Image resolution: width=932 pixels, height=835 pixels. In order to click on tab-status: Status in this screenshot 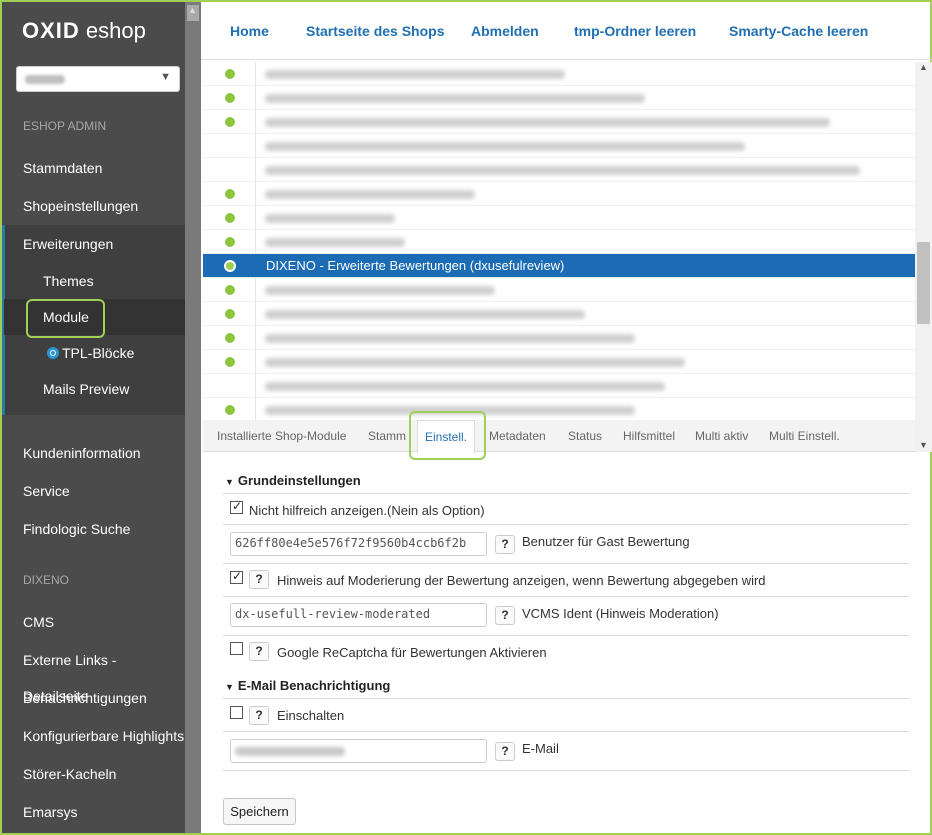, I will do `click(585, 436)`.